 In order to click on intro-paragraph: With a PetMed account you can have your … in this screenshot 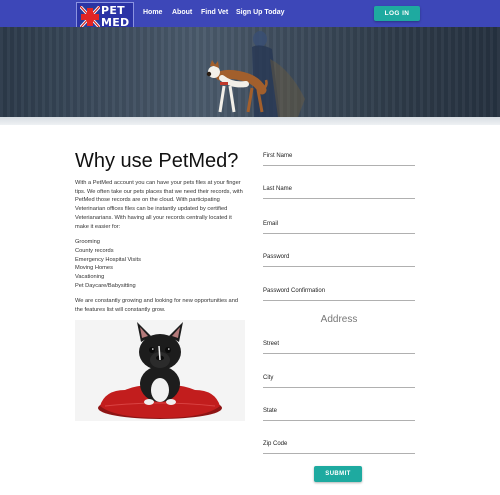, I will do `click(159, 205)`.